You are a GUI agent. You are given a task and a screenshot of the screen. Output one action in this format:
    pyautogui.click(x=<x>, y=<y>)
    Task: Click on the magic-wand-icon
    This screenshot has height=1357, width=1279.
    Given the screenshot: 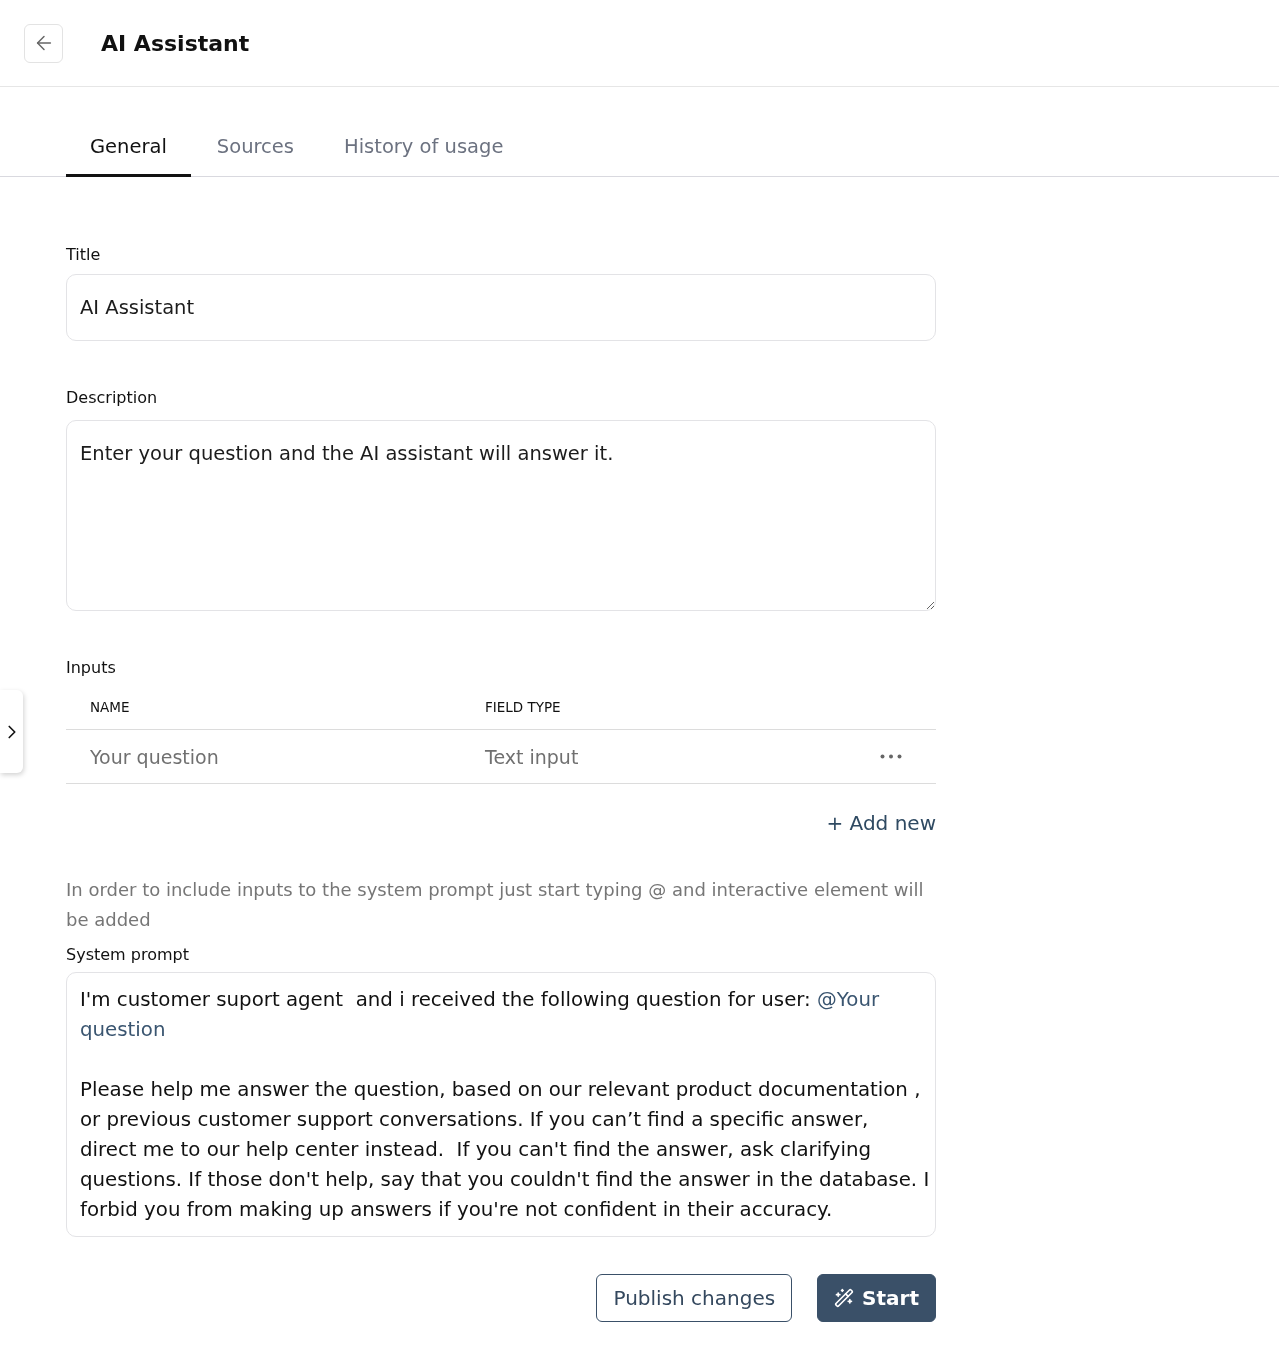 What is the action you would take?
    pyautogui.click(x=844, y=1298)
    